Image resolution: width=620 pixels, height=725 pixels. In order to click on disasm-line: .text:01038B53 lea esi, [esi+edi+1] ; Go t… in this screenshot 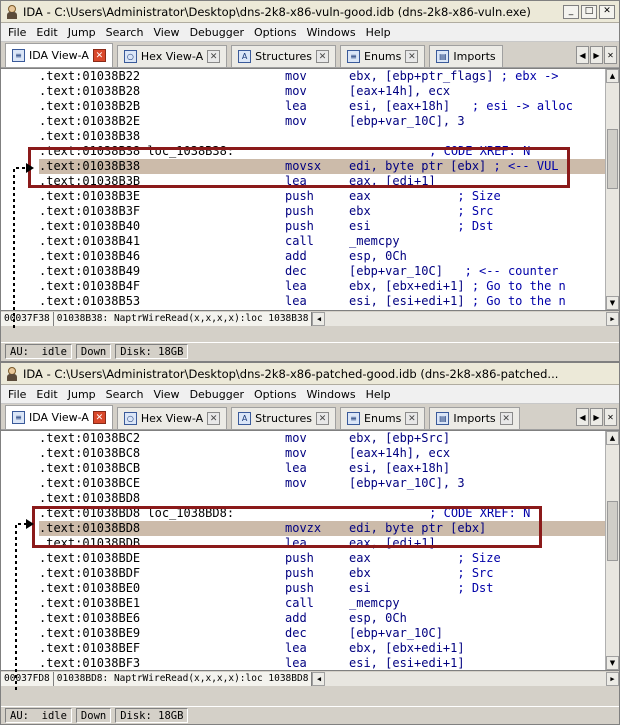, I will do `click(322, 301)`.